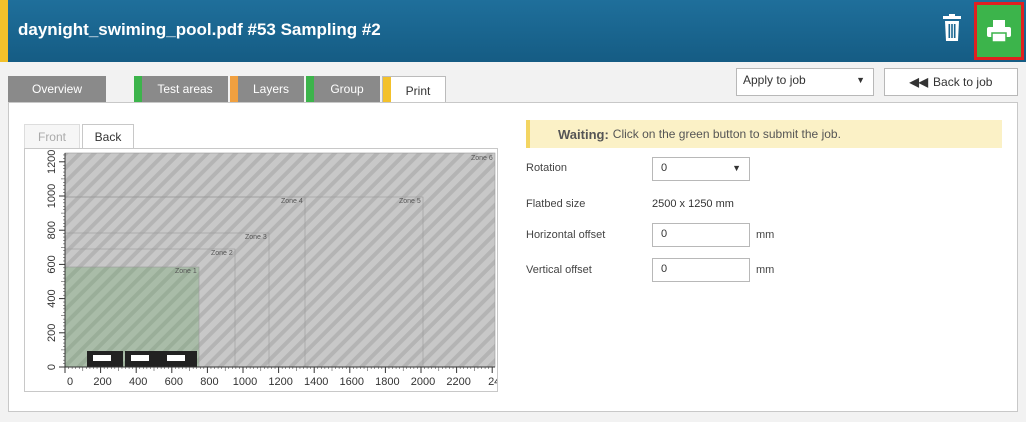  I want to click on trash-icon, so click(952, 28).